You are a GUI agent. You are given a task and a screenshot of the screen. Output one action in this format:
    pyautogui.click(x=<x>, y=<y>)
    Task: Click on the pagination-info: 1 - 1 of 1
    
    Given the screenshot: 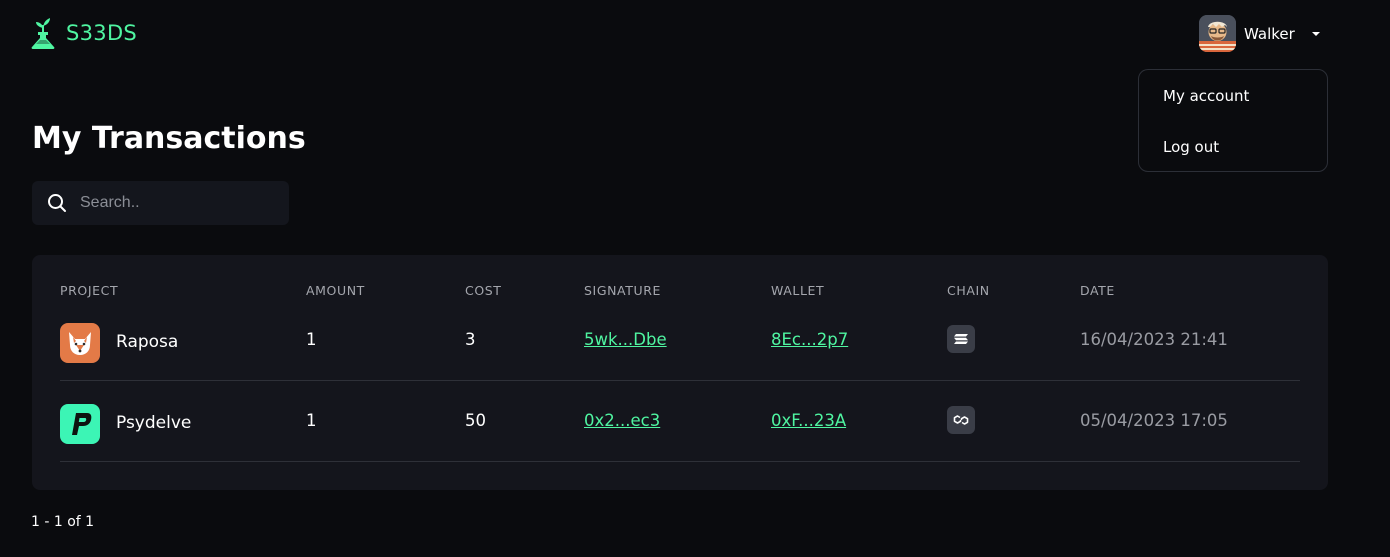 What is the action you would take?
    pyautogui.click(x=63, y=522)
    